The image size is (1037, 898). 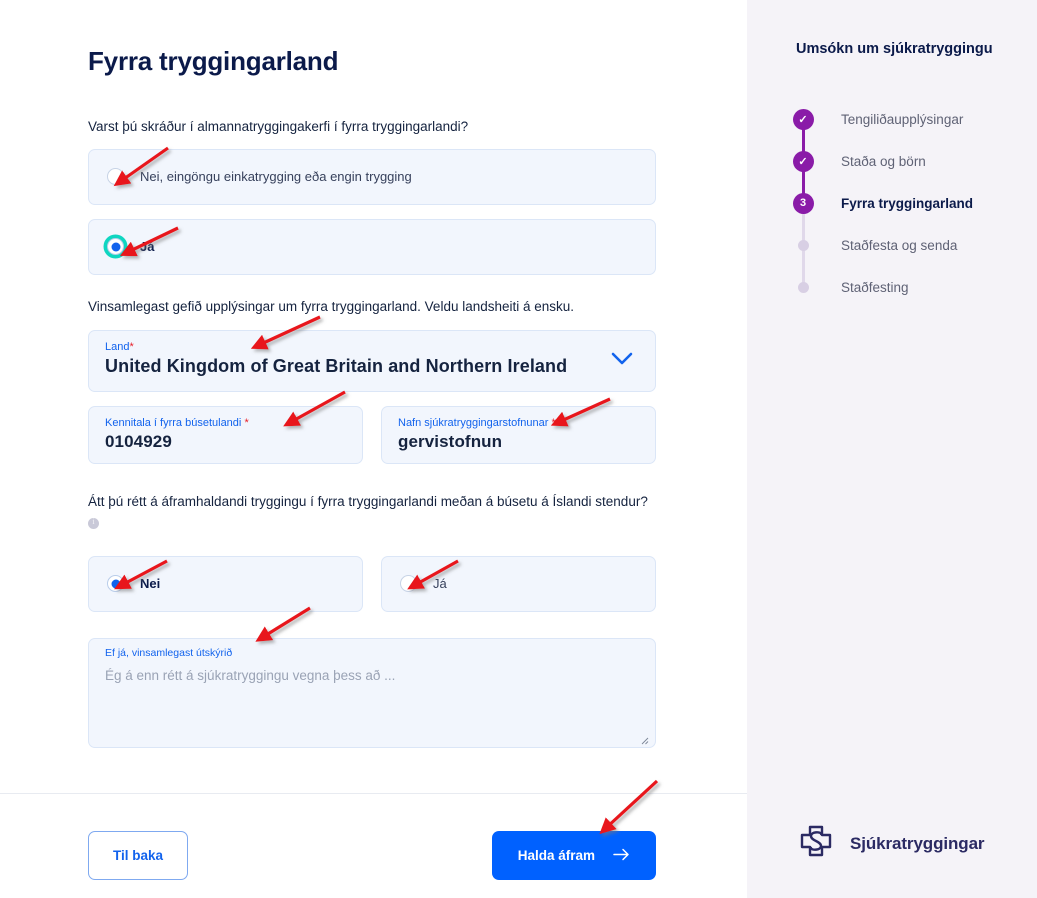 I want to click on back-button: Til baka, so click(x=138, y=855).